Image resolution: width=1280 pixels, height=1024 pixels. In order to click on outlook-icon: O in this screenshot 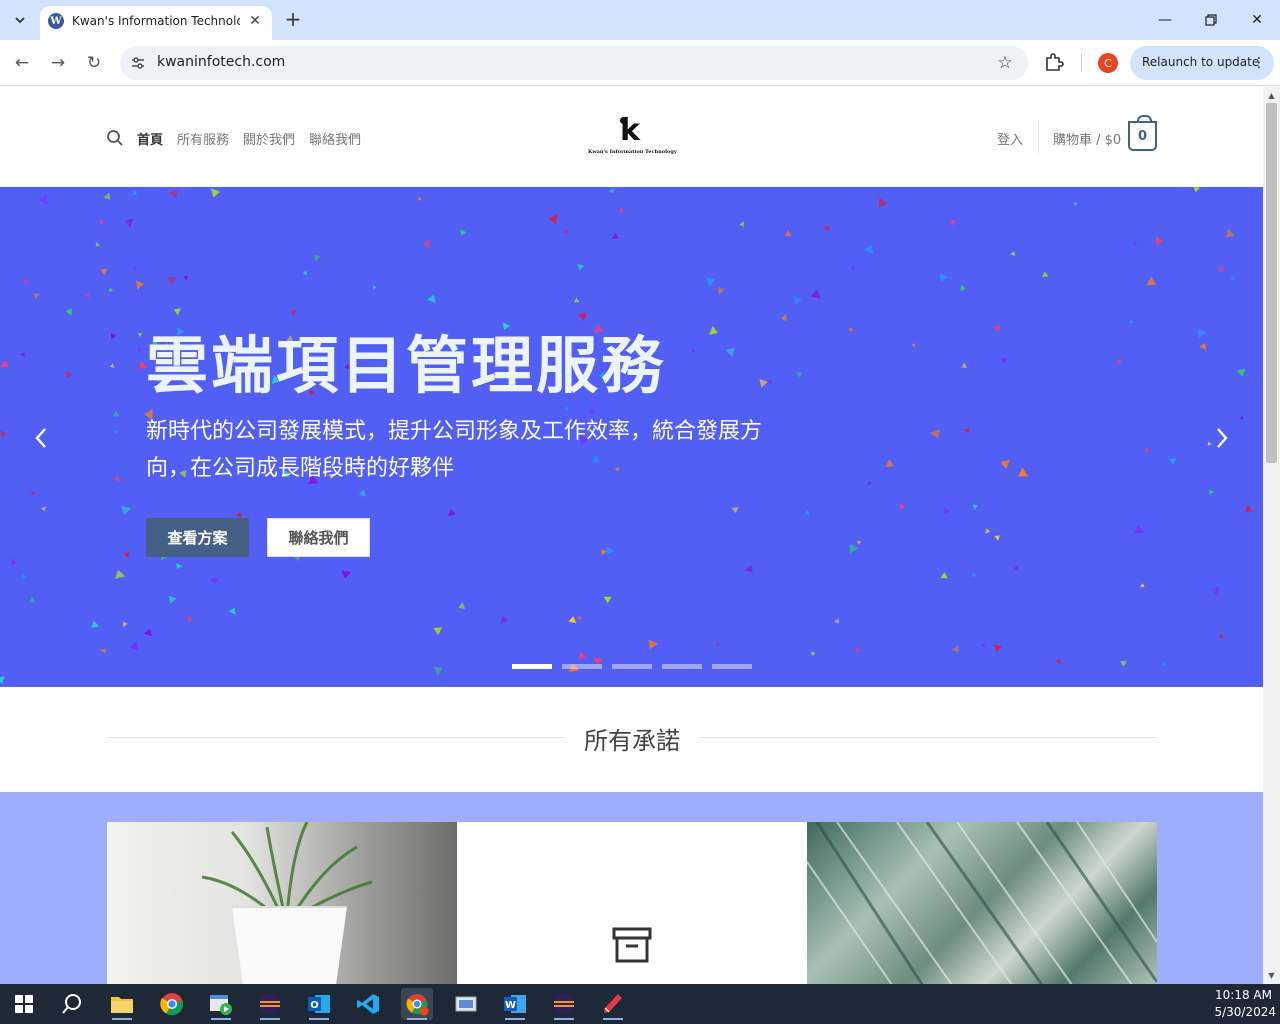, I will do `click(319, 1004)`.